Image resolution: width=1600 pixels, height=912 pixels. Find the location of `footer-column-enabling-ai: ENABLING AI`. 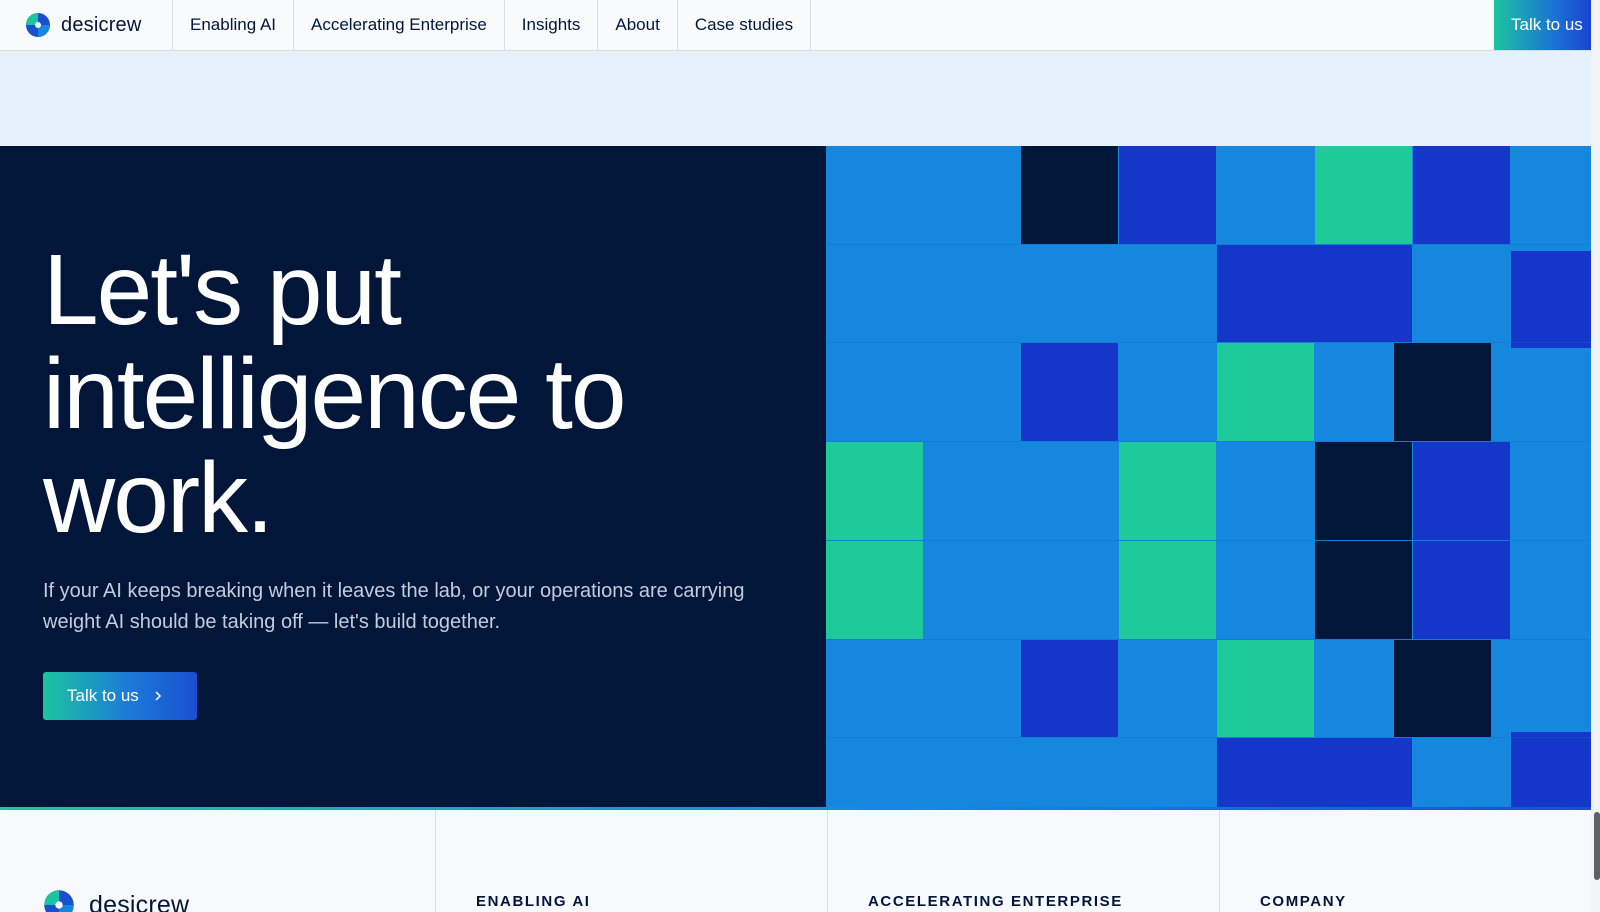

footer-column-enabling-ai: ENABLING AI is located at coordinates (632, 861).